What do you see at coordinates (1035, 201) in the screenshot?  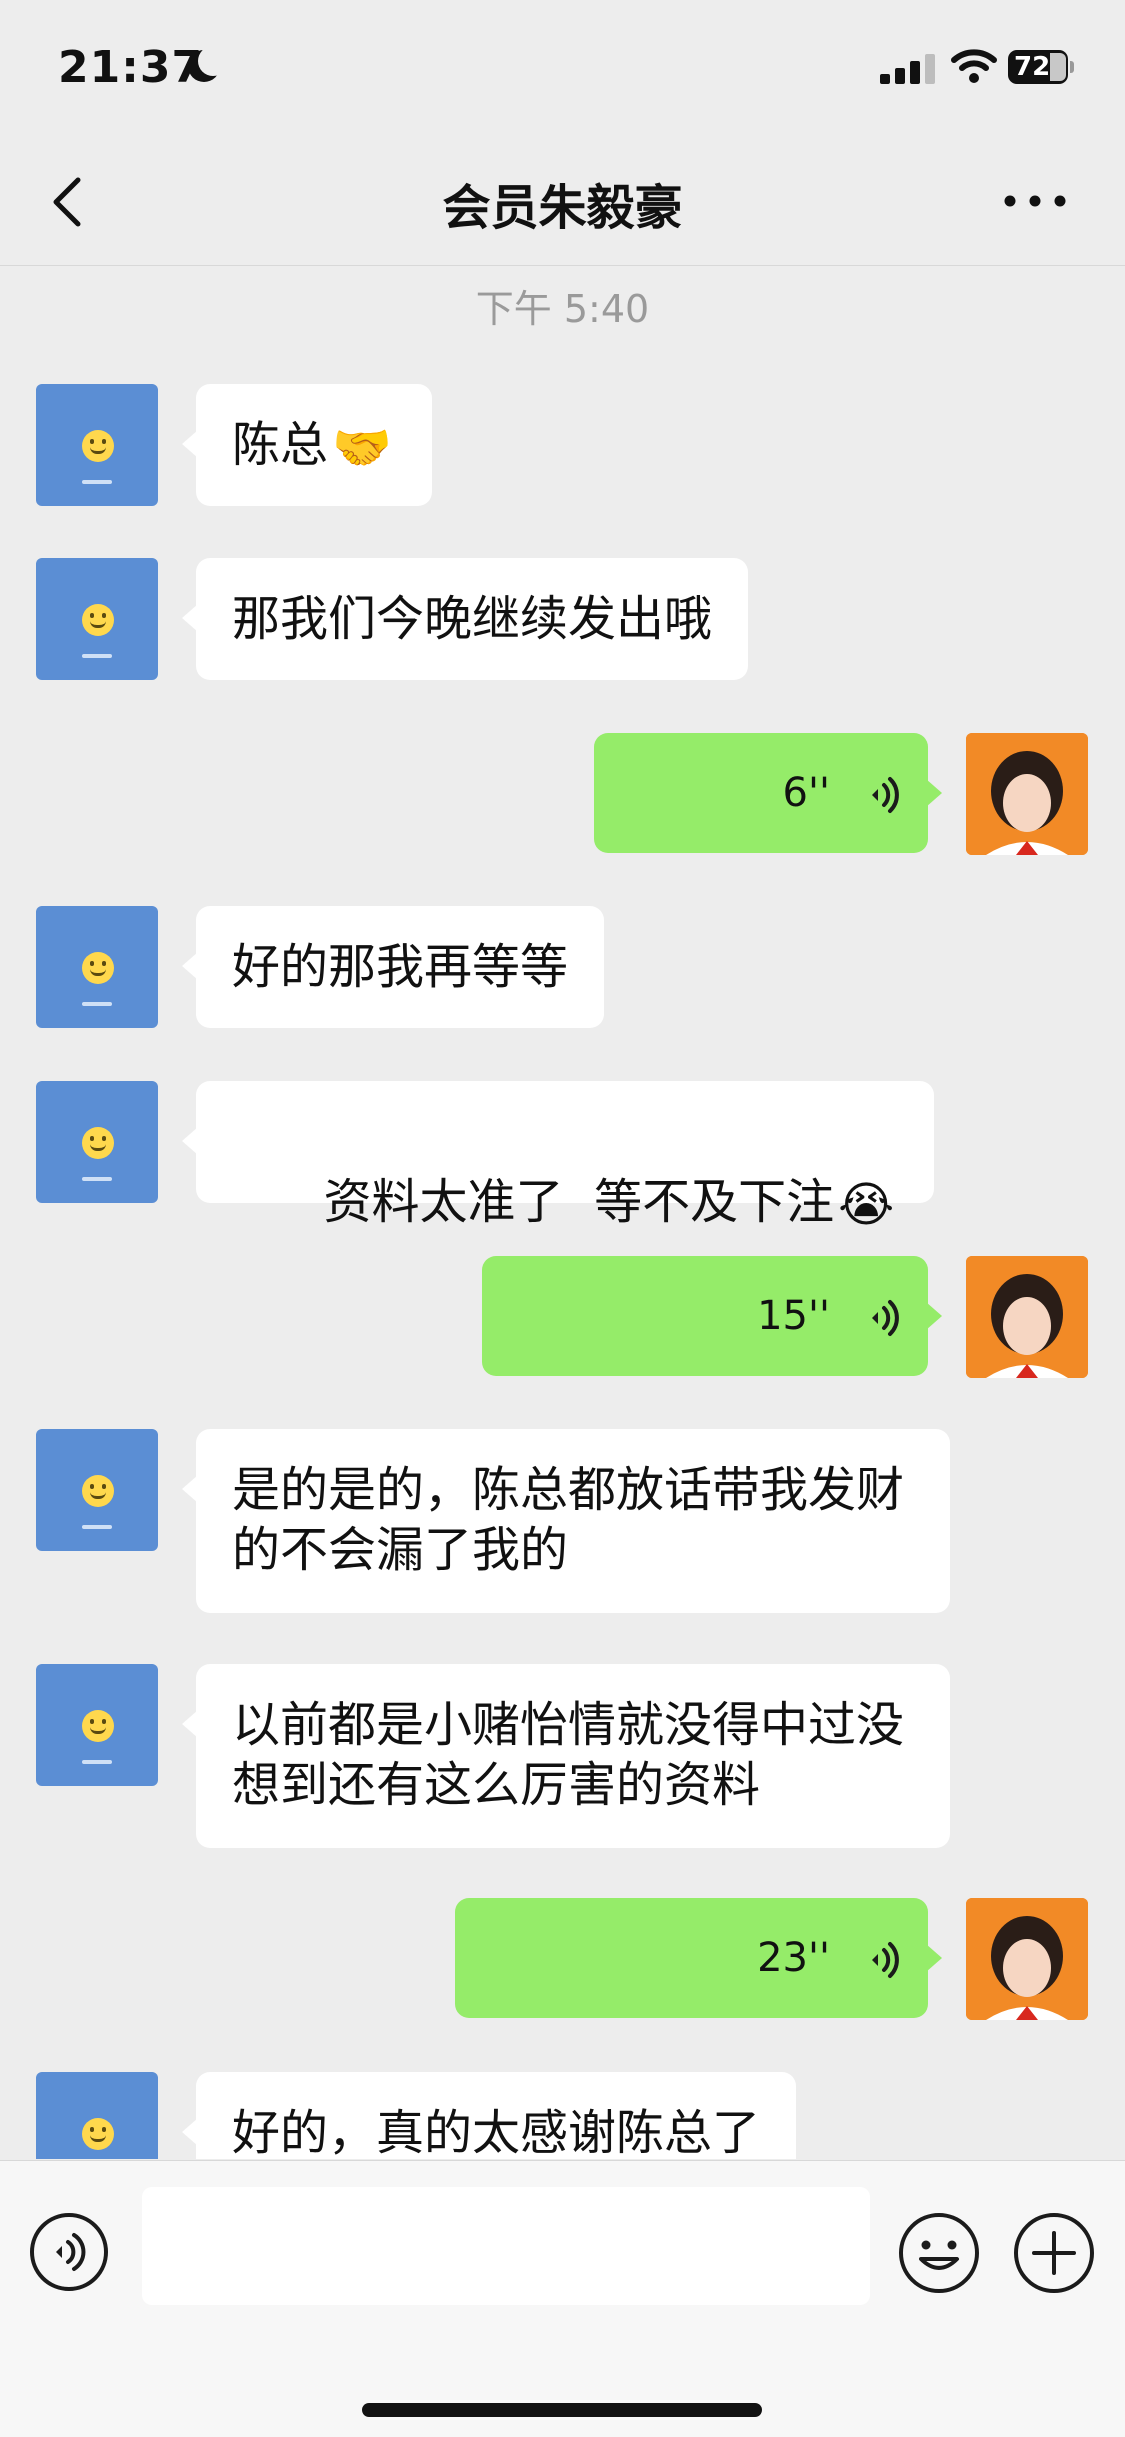 I see `more-dots-icon` at bounding box center [1035, 201].